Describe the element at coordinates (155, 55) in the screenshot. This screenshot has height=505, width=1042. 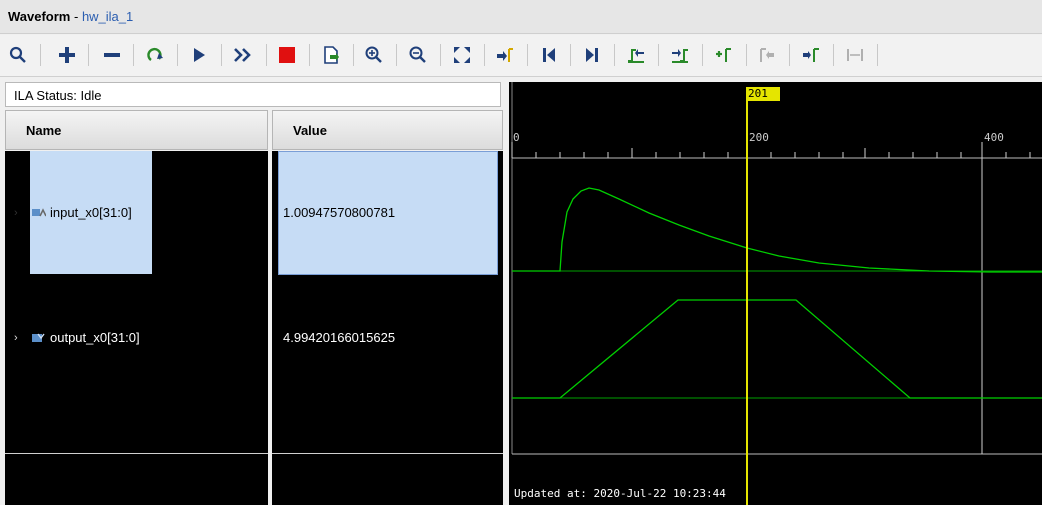
I see `run-trigger-immediate-icon` at that location.